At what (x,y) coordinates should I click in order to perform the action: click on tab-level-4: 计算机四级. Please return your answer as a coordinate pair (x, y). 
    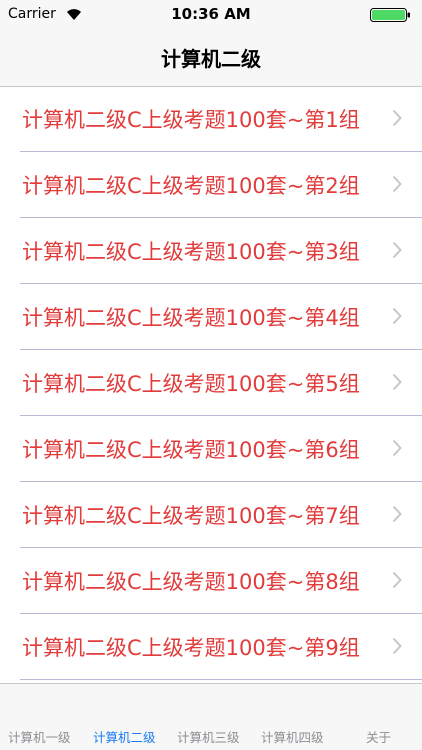
    Looking at the image, I should click on (292, 736).